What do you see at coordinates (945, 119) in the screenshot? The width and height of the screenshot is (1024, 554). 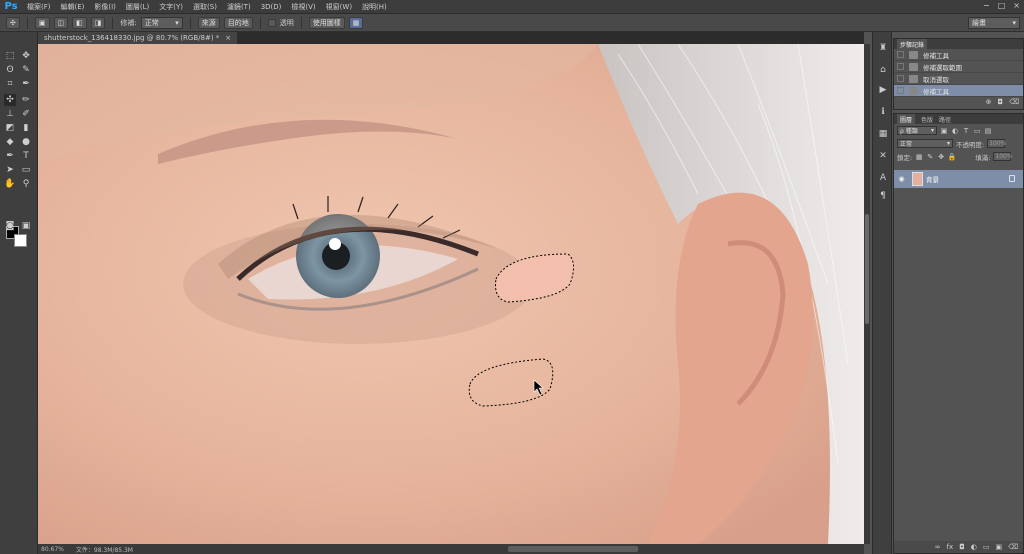 I see `tab-paths: 路徑` at bounding box center [945, 119].